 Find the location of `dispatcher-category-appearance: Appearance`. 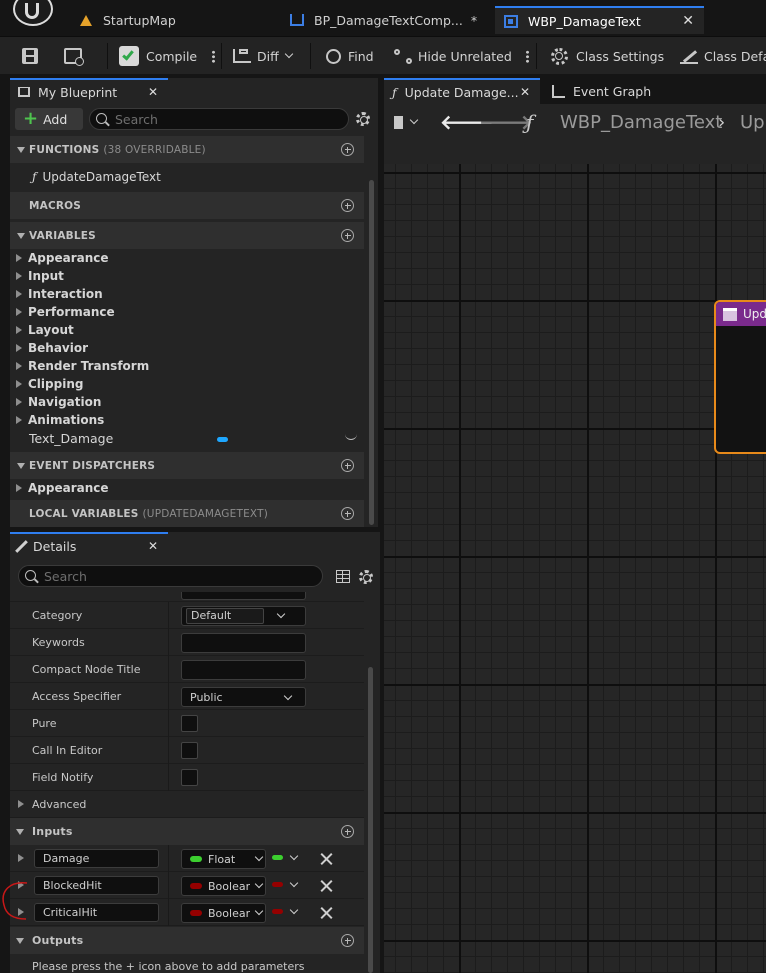

dispatcher-category-appearance: Appearance is located at coordinates (62, 488).